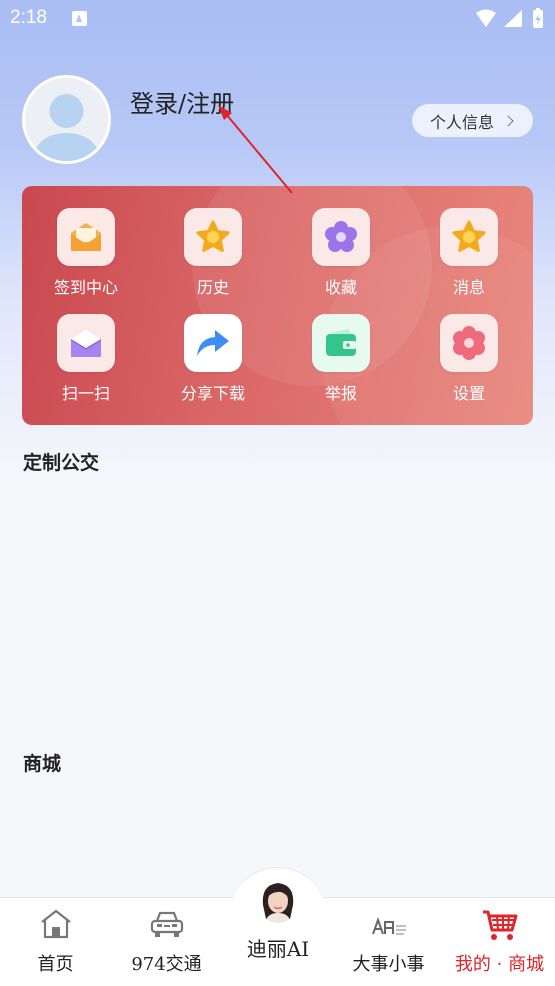 This screenshot has width=555, height=986. What do you see at coordinates (42, 764) in the screenshot?
I see `section-title-mall: 商城` at bounding box center [42, 764].